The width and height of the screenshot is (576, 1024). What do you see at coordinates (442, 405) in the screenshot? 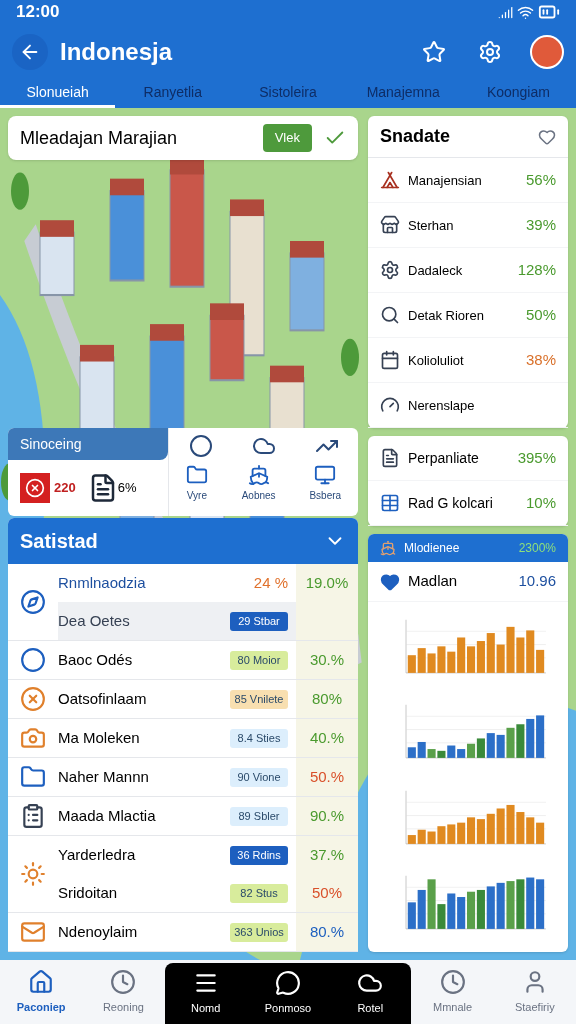
I see `summary-name: Nerenslape` at bounding box center [442, 405].